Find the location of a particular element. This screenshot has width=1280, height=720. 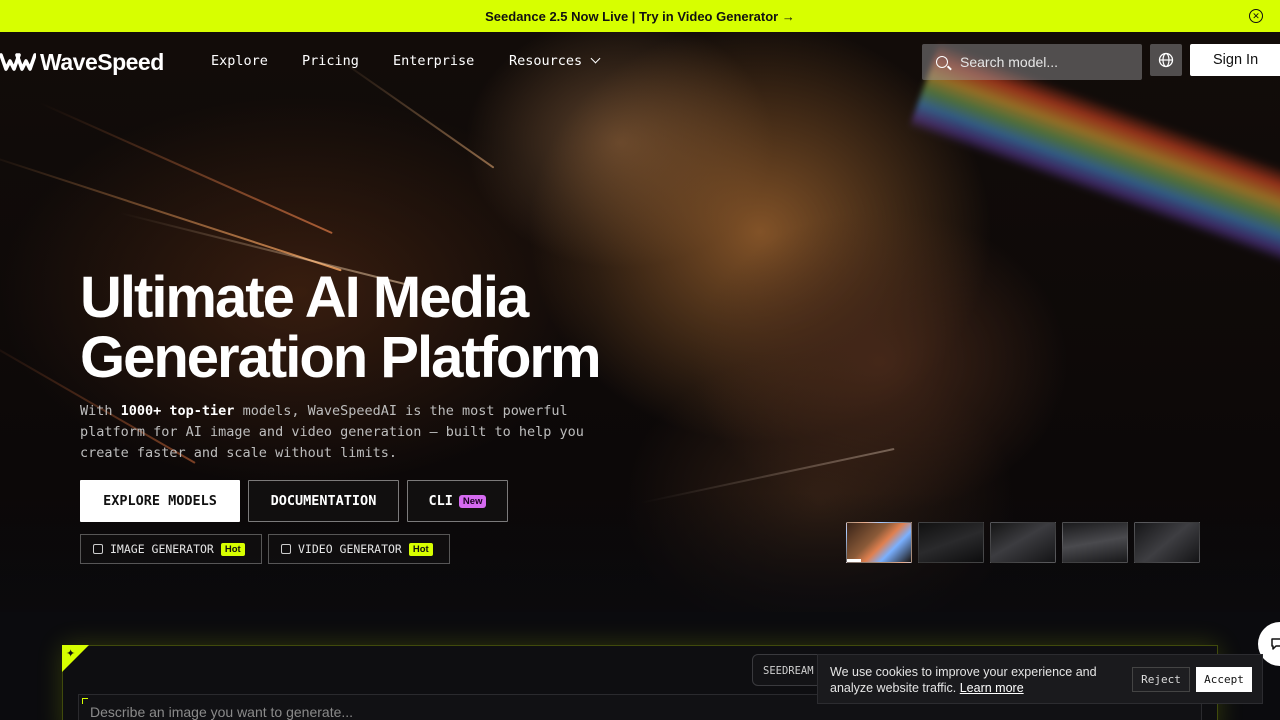

hero-title: Ultimate AI Media Generation Platform is located at coordinates (341, 327).